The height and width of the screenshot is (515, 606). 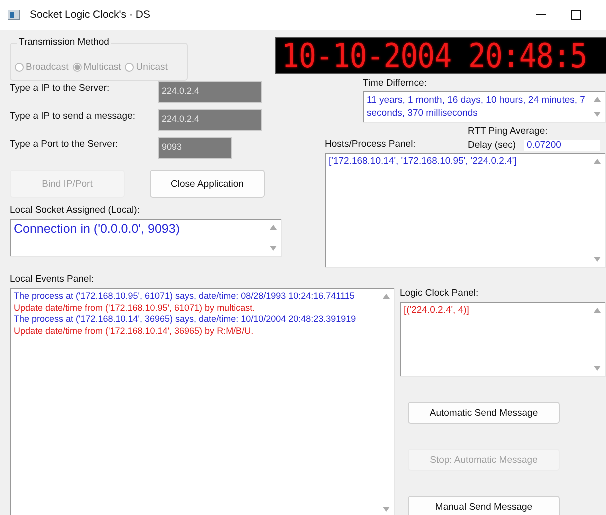 What do you see at coordinates (484, 413) in the screenshot?
I see `push-button: Automatic Send Message` at bounding box center [484, 413].